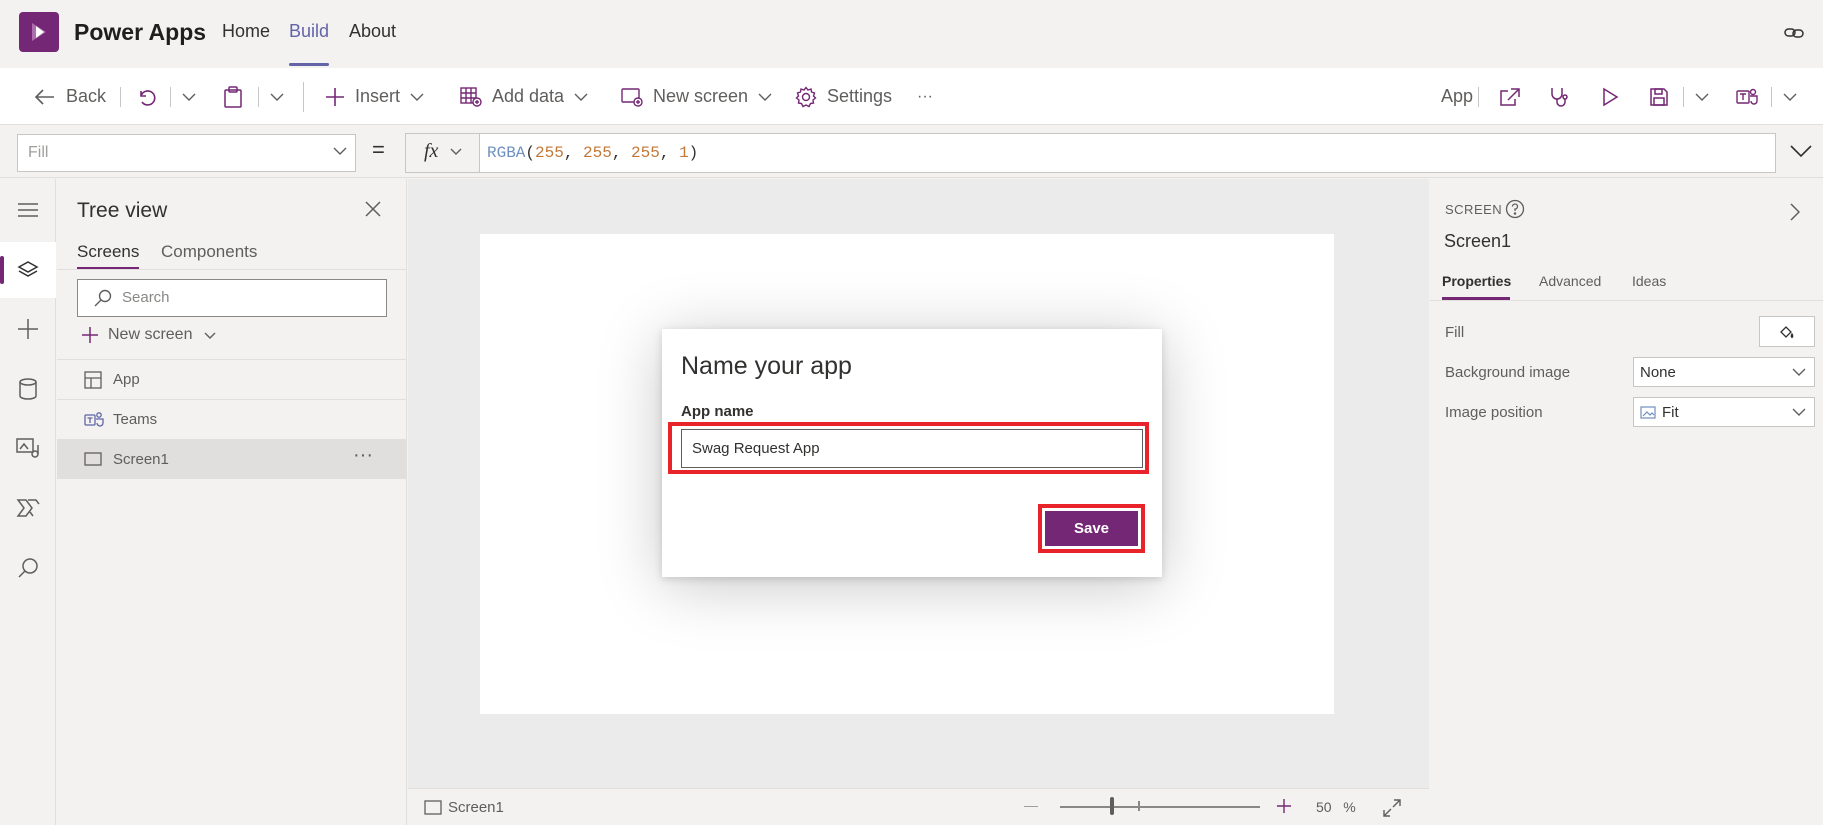 Image resolution: width=1823 pixels, height=825 pixels. Describe the element at coordinates (1752, 96) in the screenshot. I see `publish-teams-button` at that location.